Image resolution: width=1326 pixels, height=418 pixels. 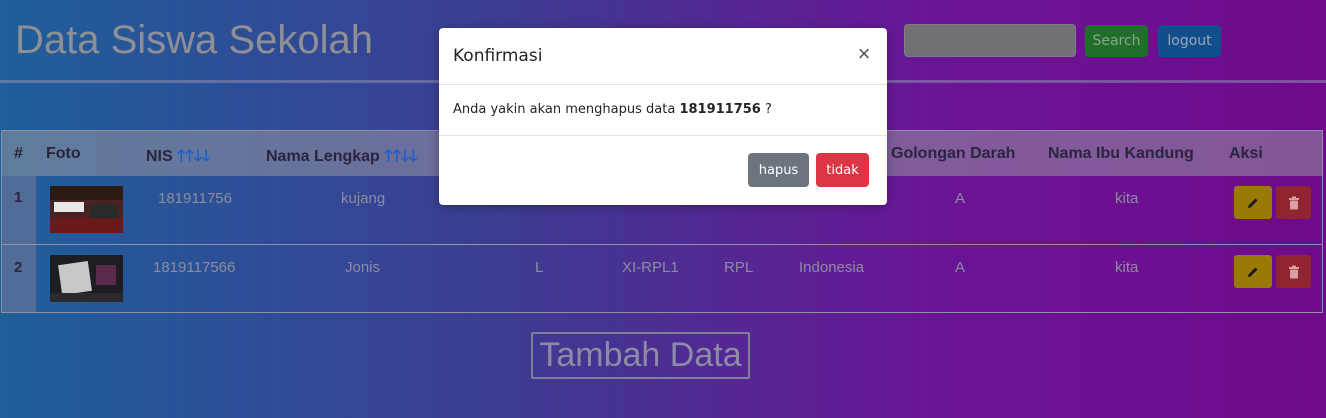 I want to click on dialog-footer-divider, so click(x=663, y=135).